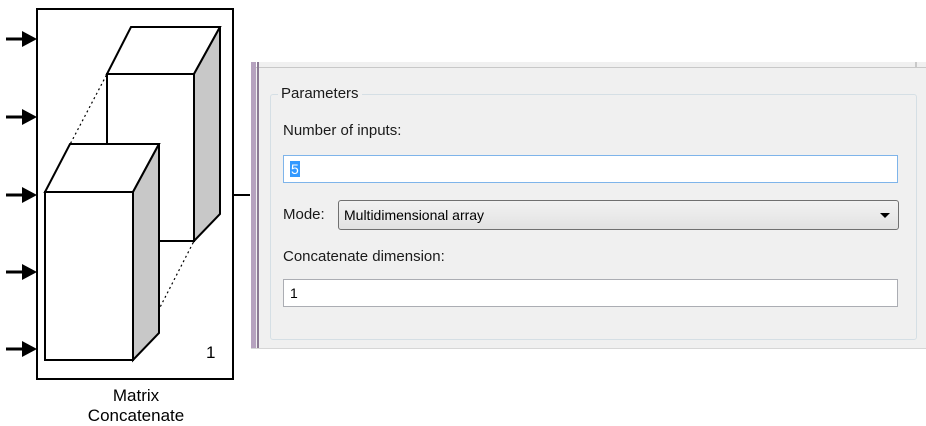 The image size is (926, 426). Describe the element at coordinates (342, 130) in the screenshot. I see `number-of-inputs-label: Number of inputs:` at that location.